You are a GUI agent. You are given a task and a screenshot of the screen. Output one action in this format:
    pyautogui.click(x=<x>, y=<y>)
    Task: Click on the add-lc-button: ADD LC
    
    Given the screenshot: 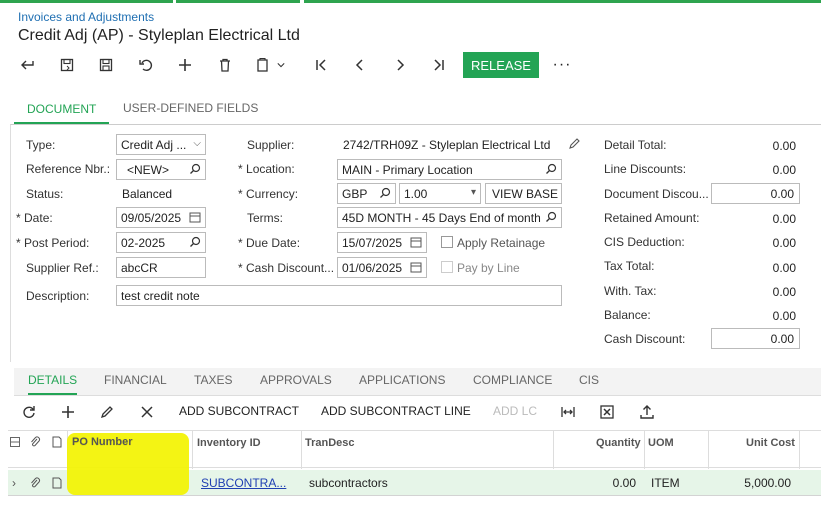 What is the action you would take?
    pyautogui.click(x=515, y=411)
    